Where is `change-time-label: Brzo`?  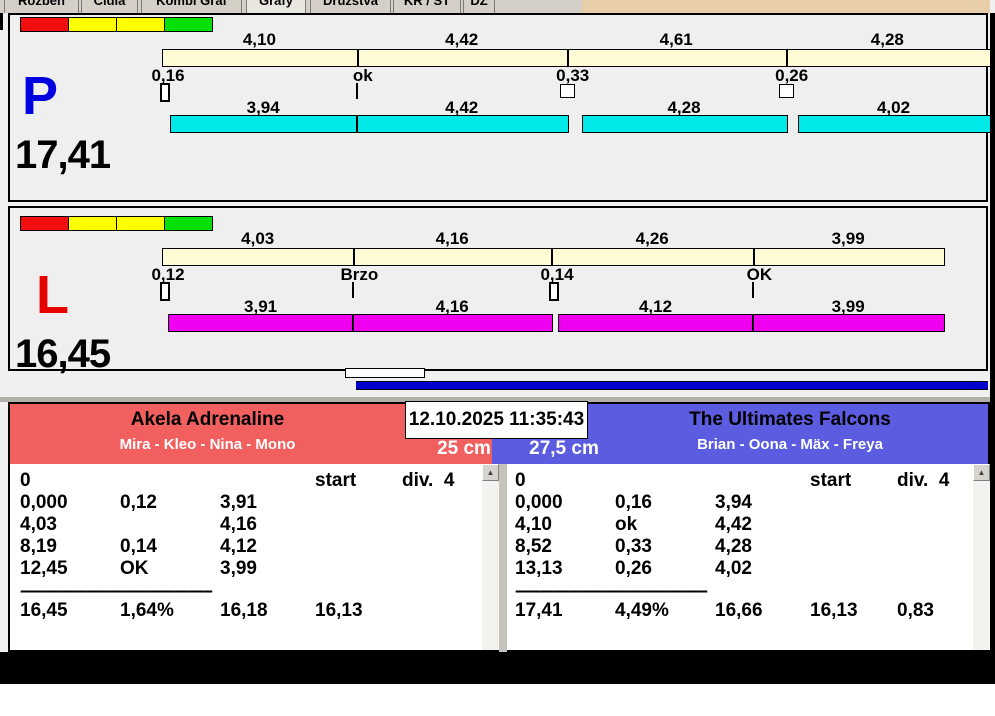
change-time-label: Brzo is located at coordinates (359, 274).